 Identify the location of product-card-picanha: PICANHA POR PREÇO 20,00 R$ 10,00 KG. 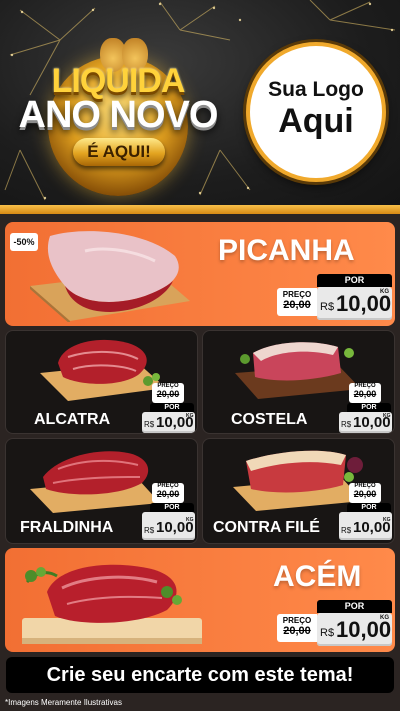
(200, 274).